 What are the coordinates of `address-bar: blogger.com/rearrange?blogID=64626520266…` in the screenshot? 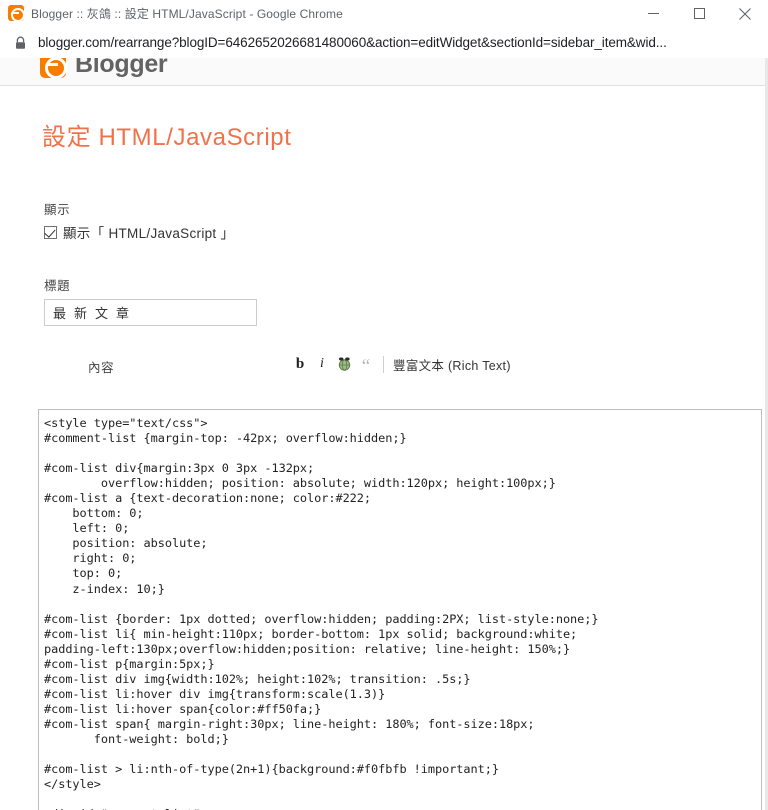 It's located at (384, 42).